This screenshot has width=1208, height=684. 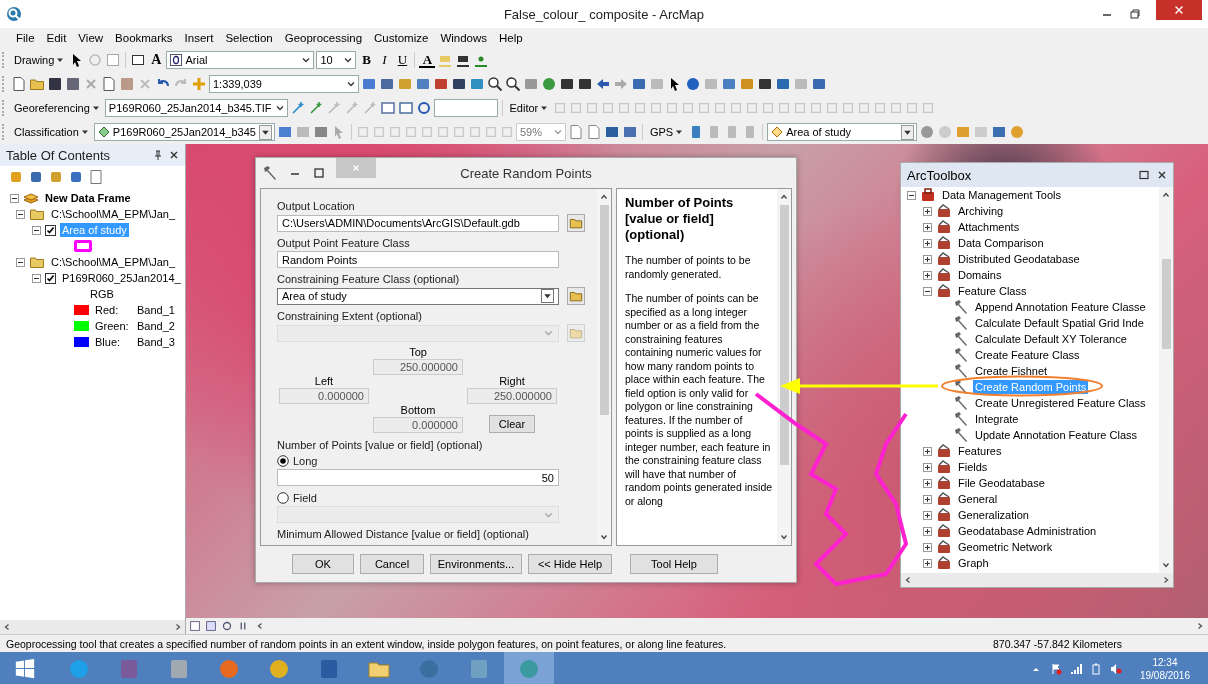 What do you see at coordinates (83, 246) in the screenshot?
I see `polygon-symbol` at bounding box center [83, 246].